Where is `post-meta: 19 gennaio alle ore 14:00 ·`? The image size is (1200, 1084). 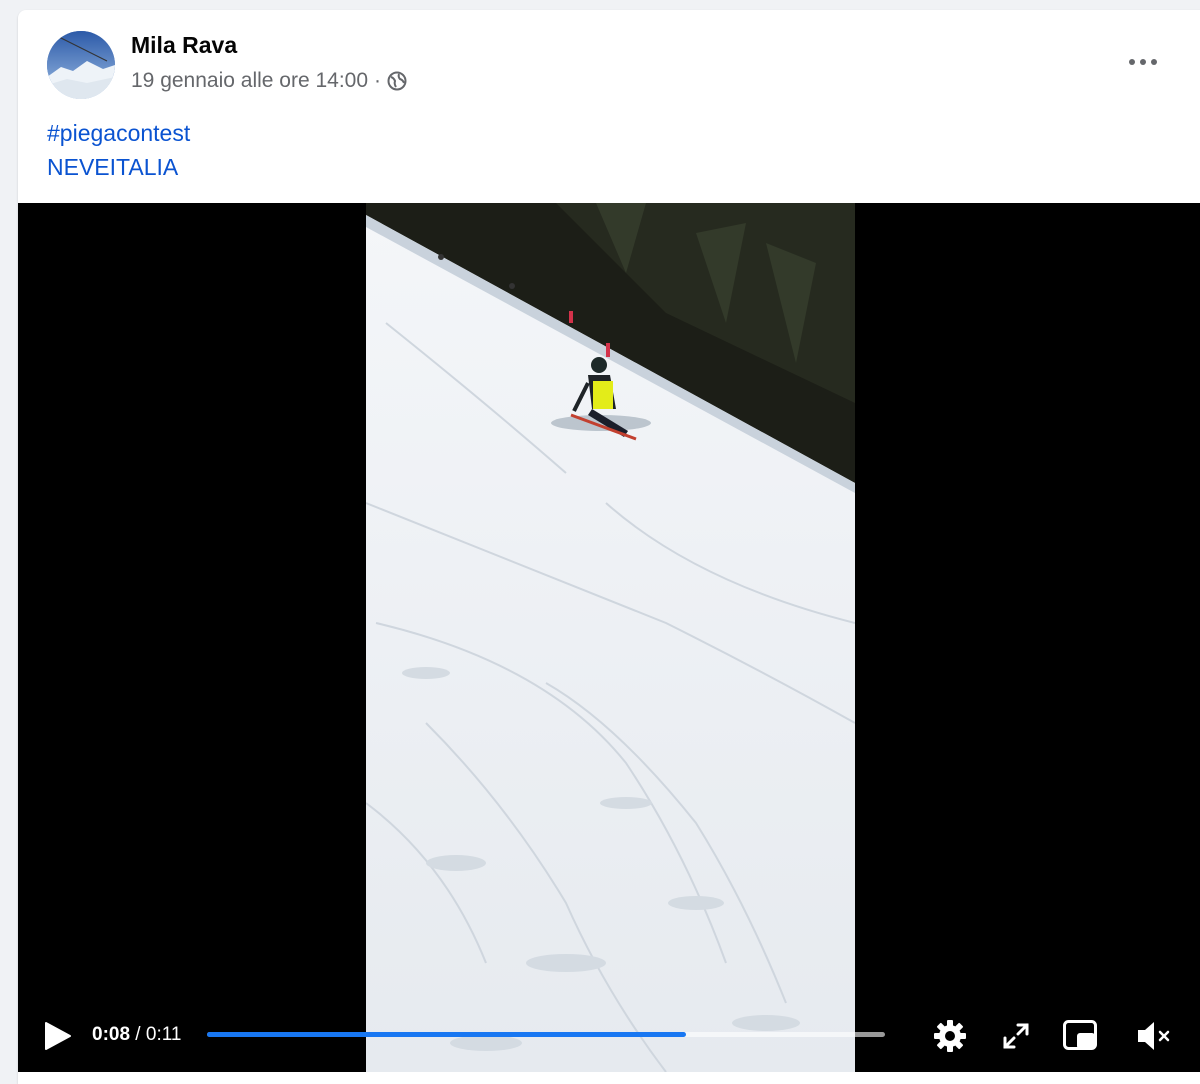 post-meta: 19 gennaio alle ore 14:00 · is located at coordinates (269, 81).